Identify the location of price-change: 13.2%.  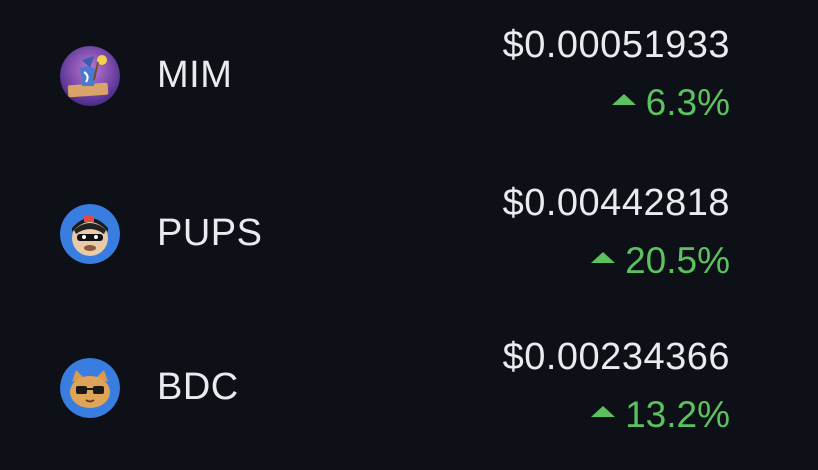
(660, 415).